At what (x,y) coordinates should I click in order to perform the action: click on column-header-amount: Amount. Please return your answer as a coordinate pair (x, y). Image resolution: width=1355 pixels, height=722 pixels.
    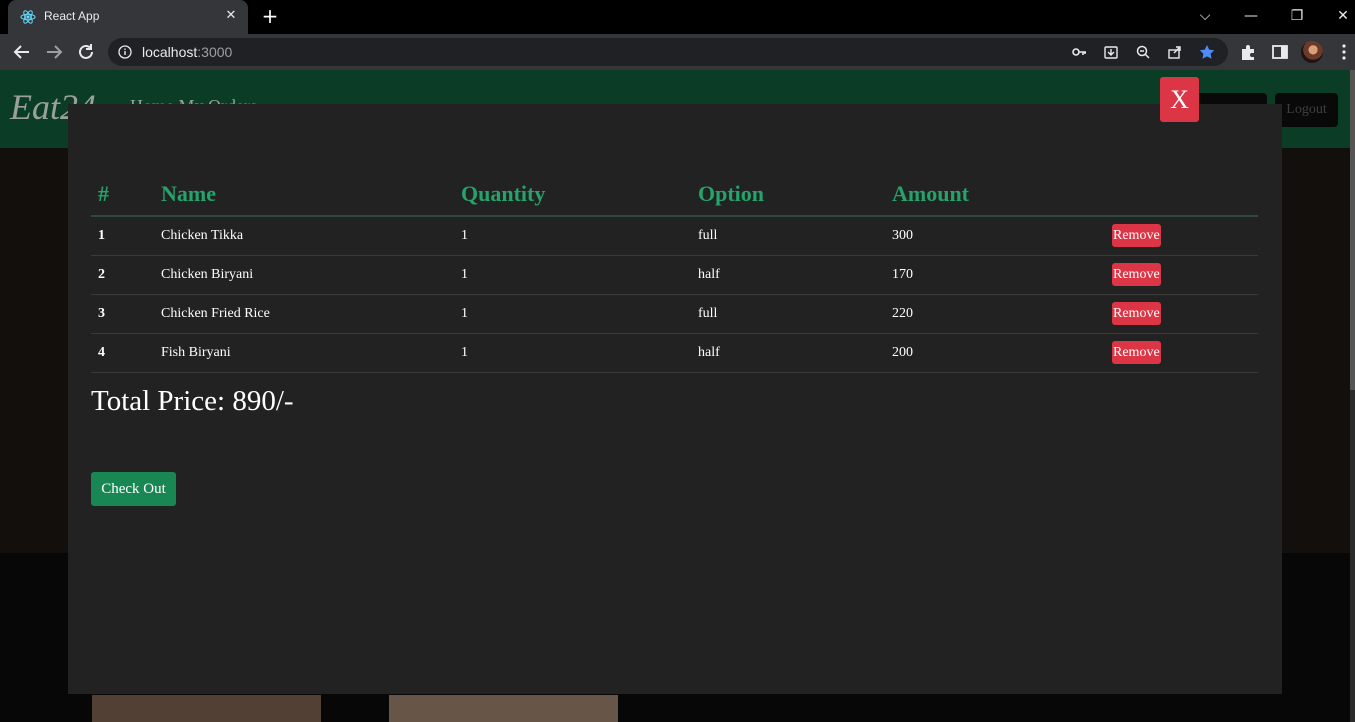
    Looking at the image, I should click on (995, 194).